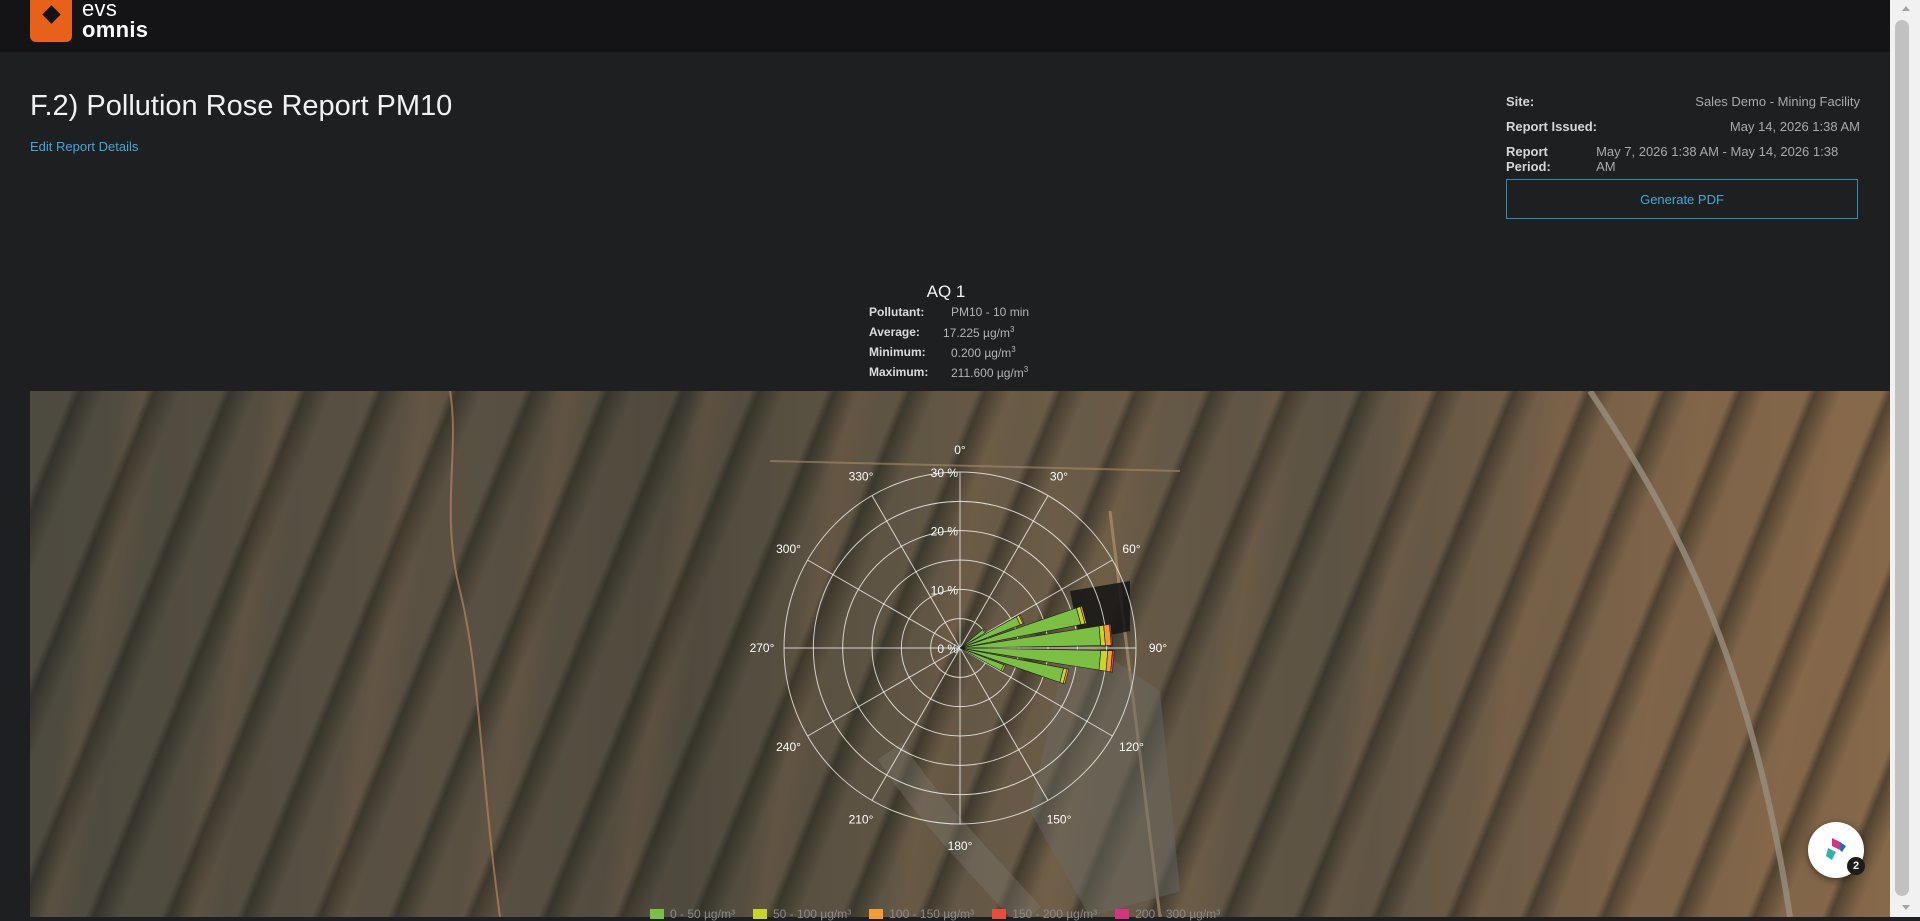 This screenshot has width=1920, height=921. I want to click on pollutant-value: PM10 - 10 min, so click(990, 312).